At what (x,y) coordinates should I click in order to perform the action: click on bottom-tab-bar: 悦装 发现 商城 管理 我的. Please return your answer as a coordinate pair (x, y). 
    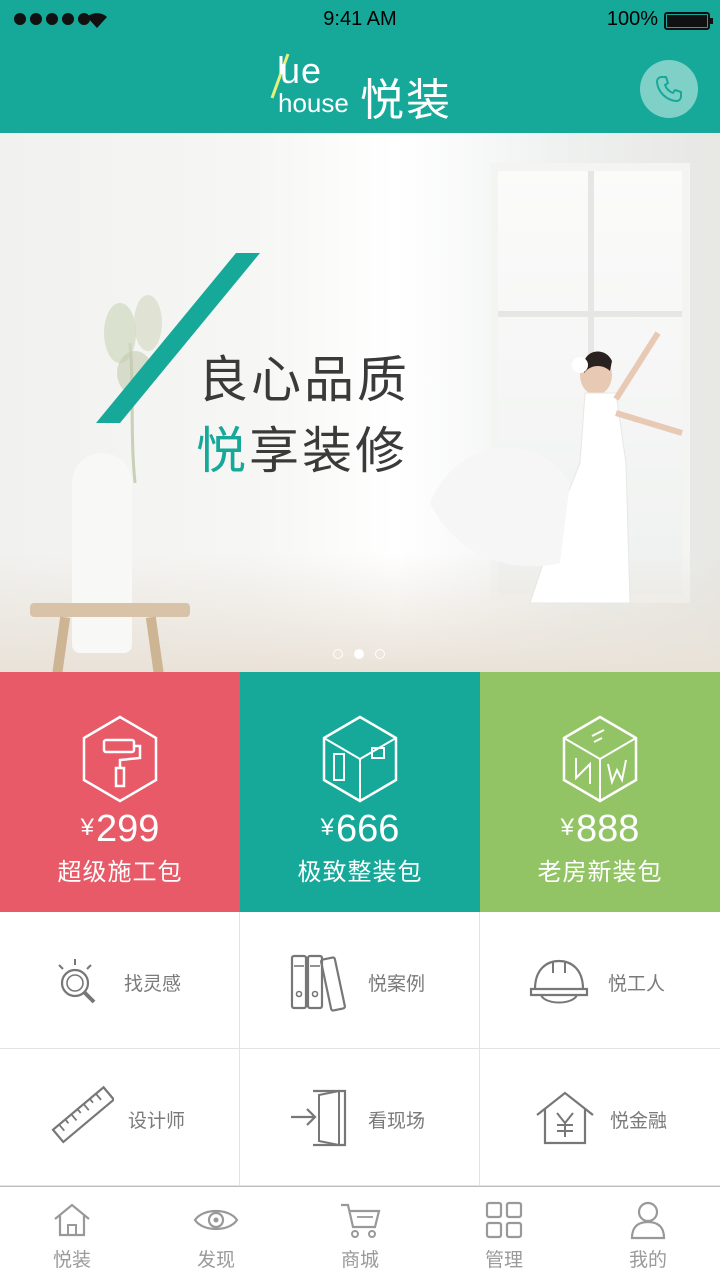
    Looking at the image, I should click on (360, 1233).